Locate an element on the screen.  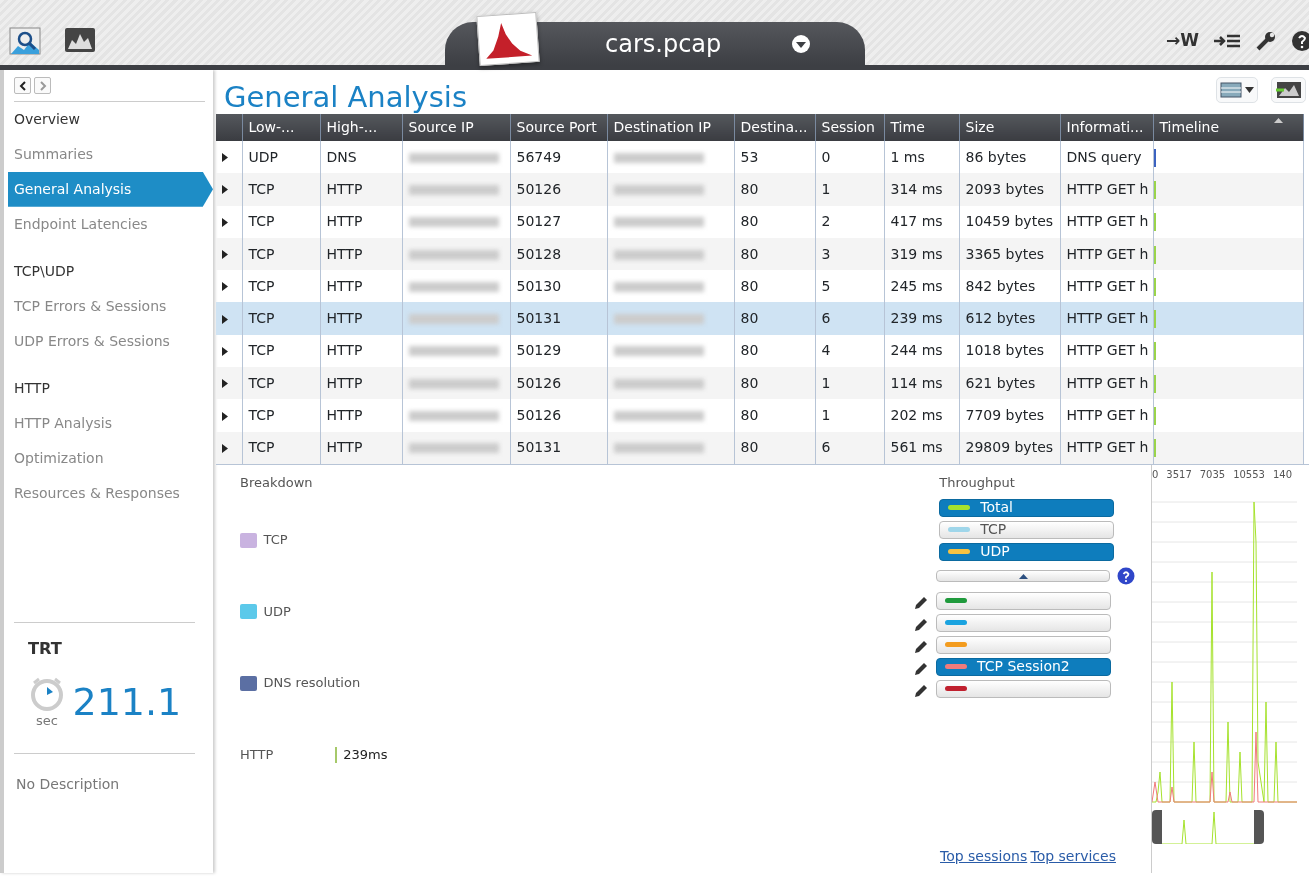
nav-item: UDP Errors & Sessions is located at coordinates (109, 341).